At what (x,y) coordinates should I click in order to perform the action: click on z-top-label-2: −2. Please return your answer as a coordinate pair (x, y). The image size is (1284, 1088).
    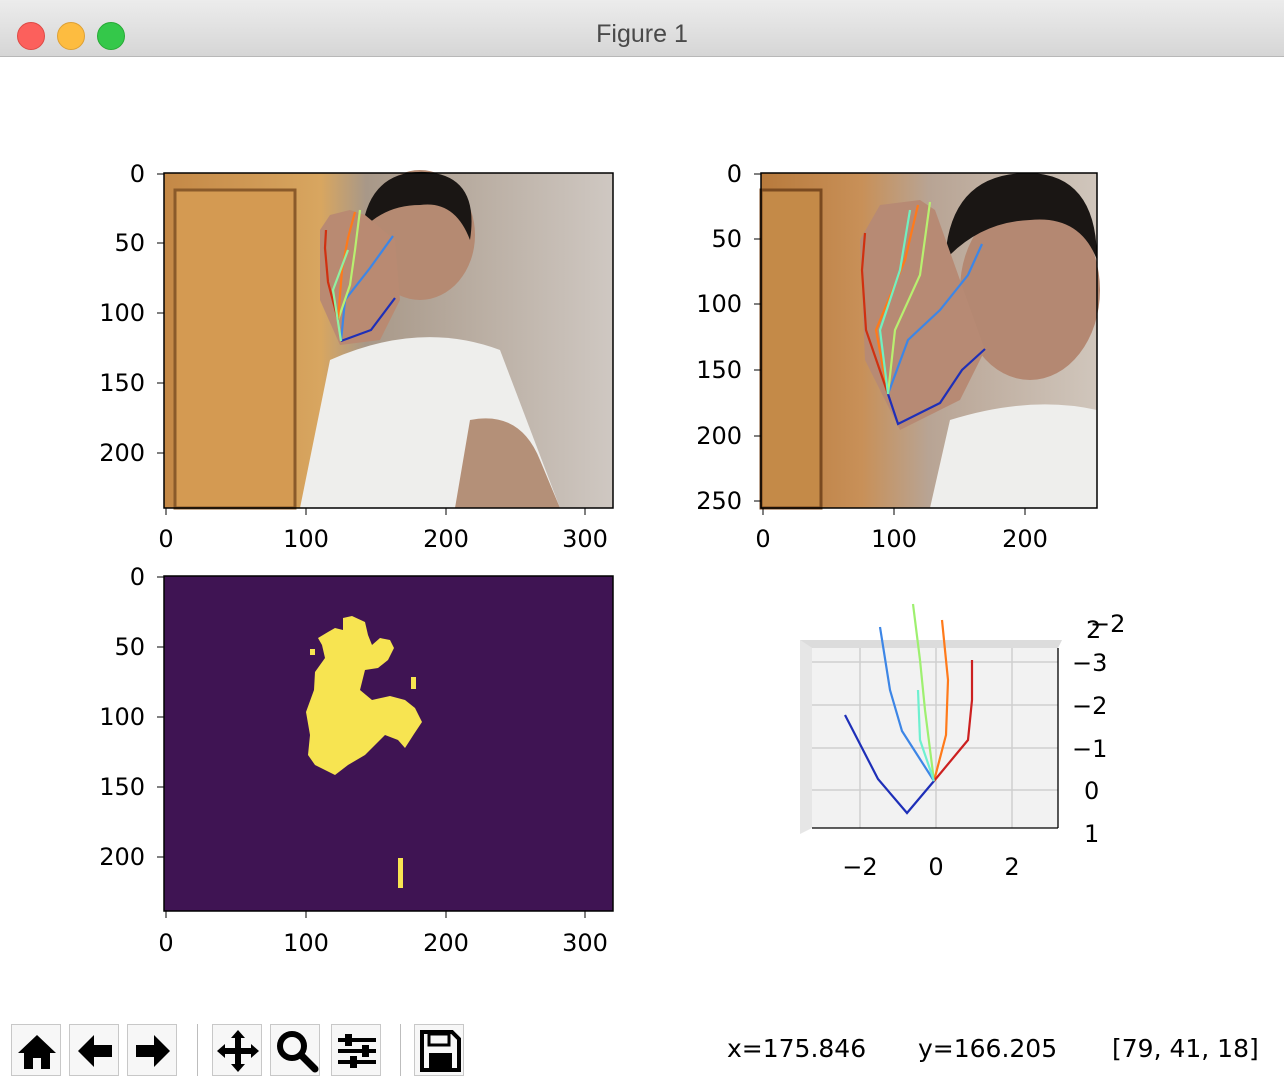
    Looking at the image, I should click on (1107, 624).